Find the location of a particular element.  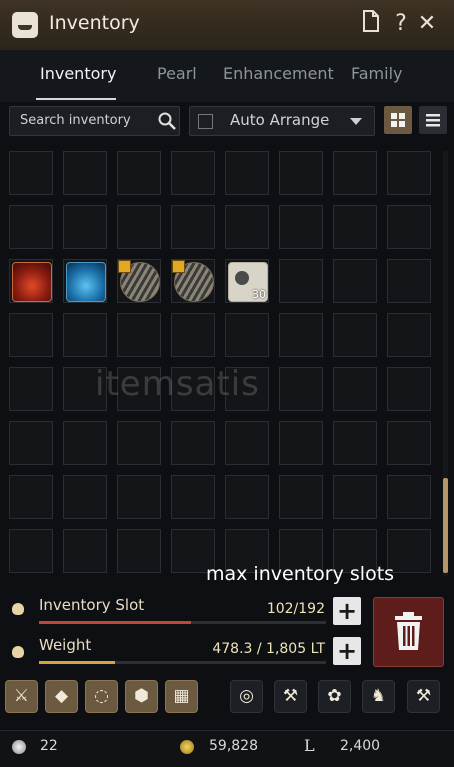

inventory-icon is located at coordinates (25, 25).